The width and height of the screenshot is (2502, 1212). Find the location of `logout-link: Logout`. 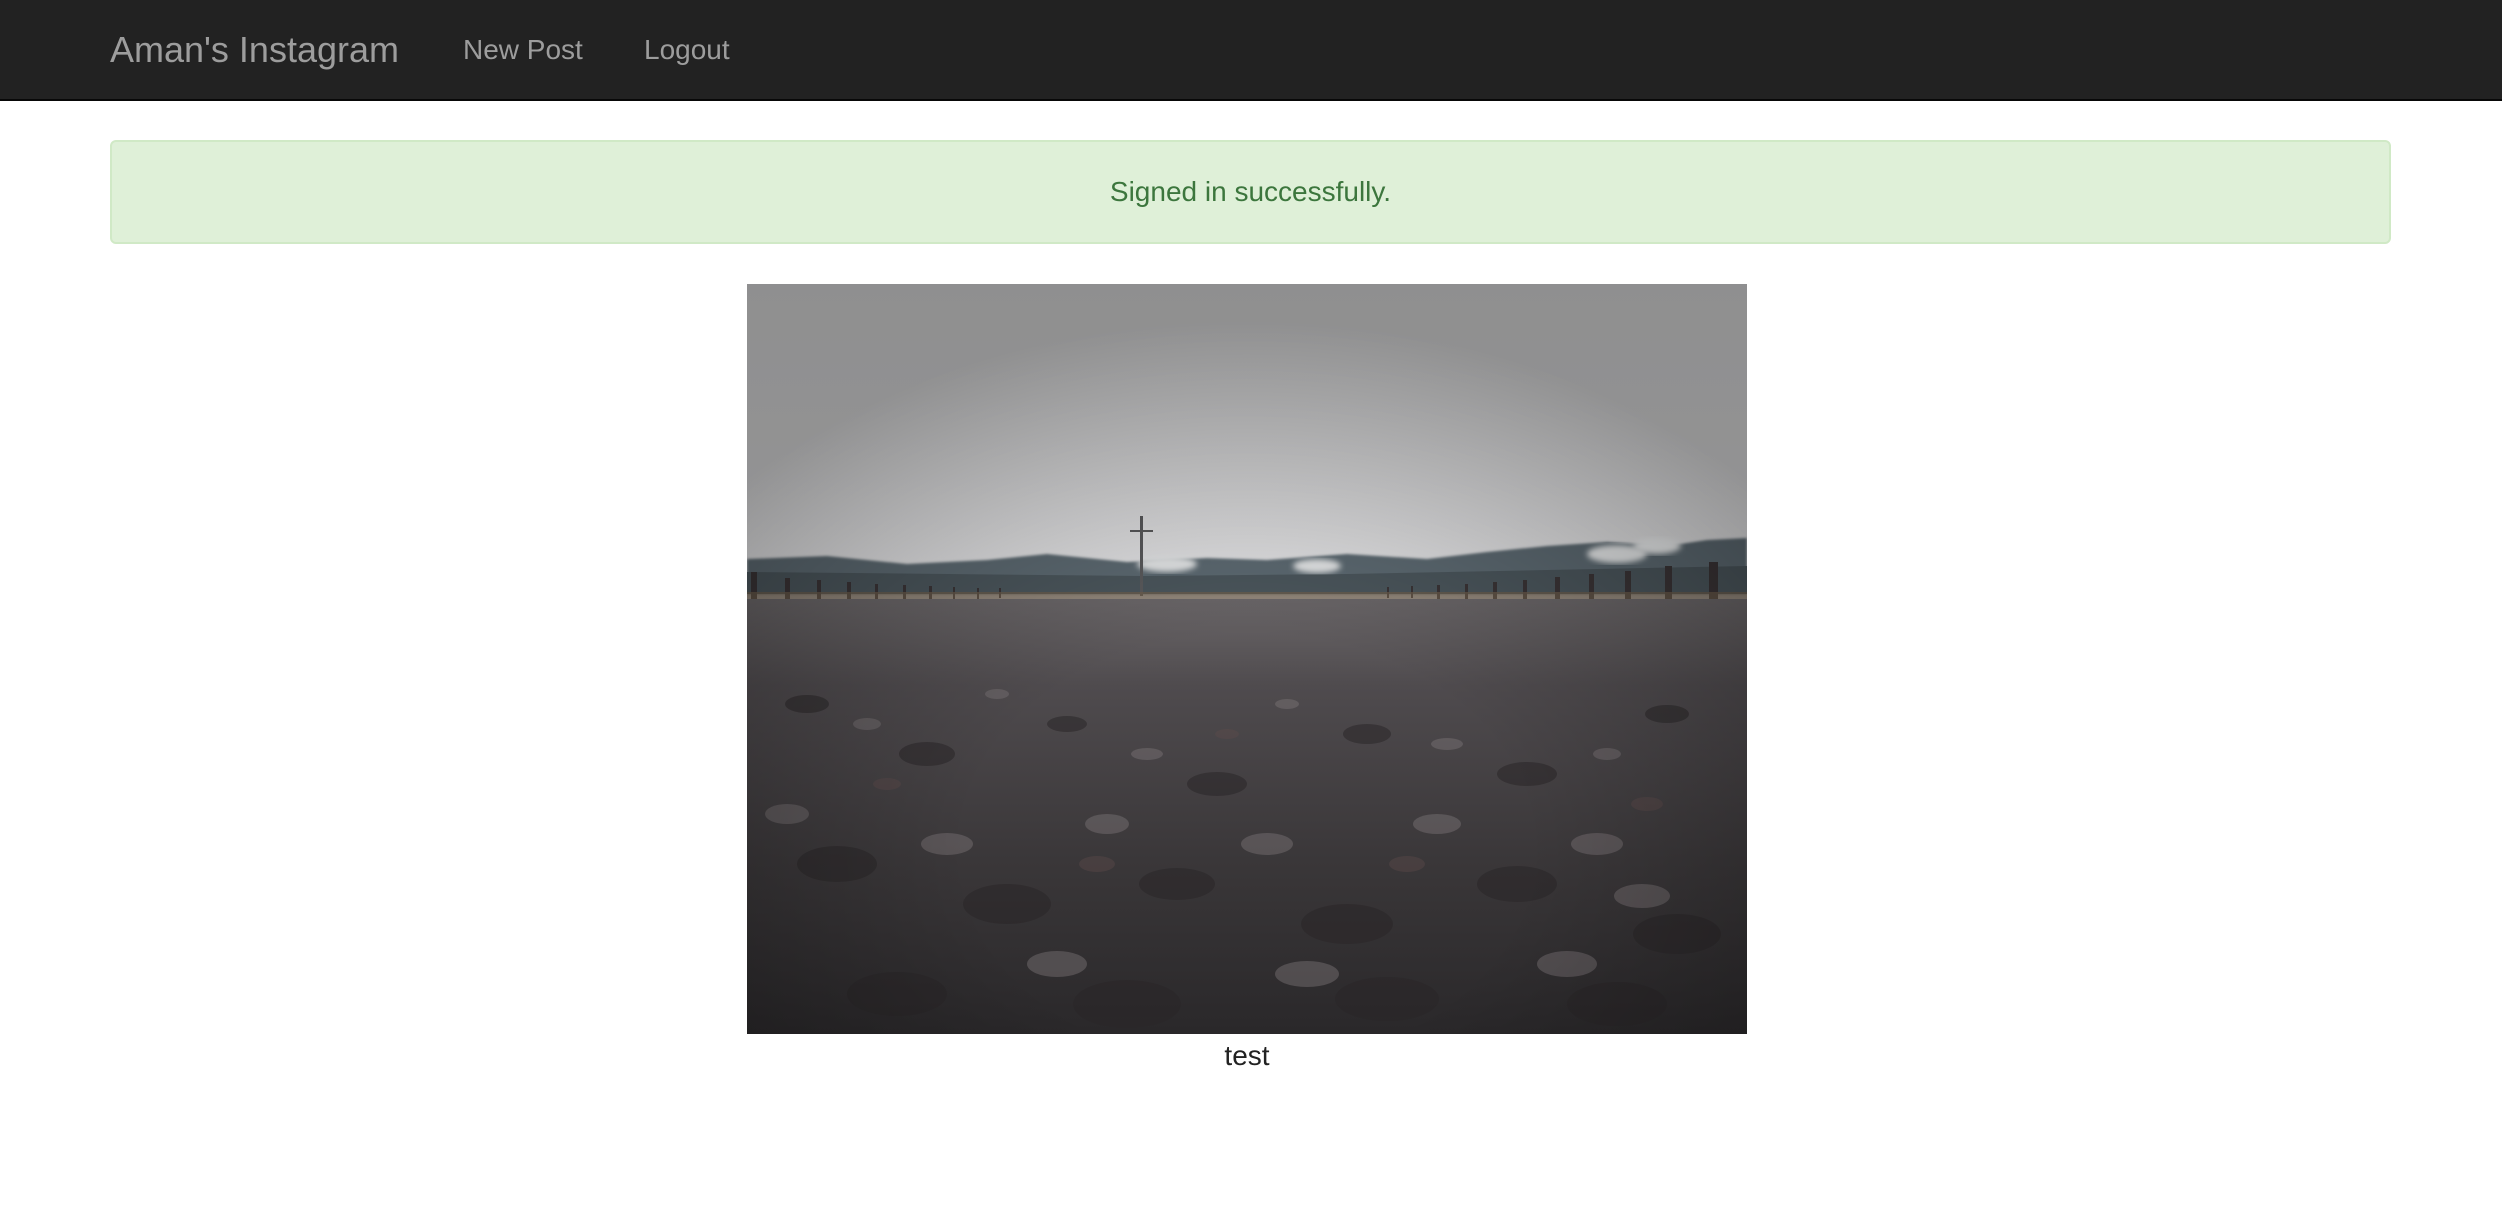

logout-link: Logout is located at coordinates (687, 50).